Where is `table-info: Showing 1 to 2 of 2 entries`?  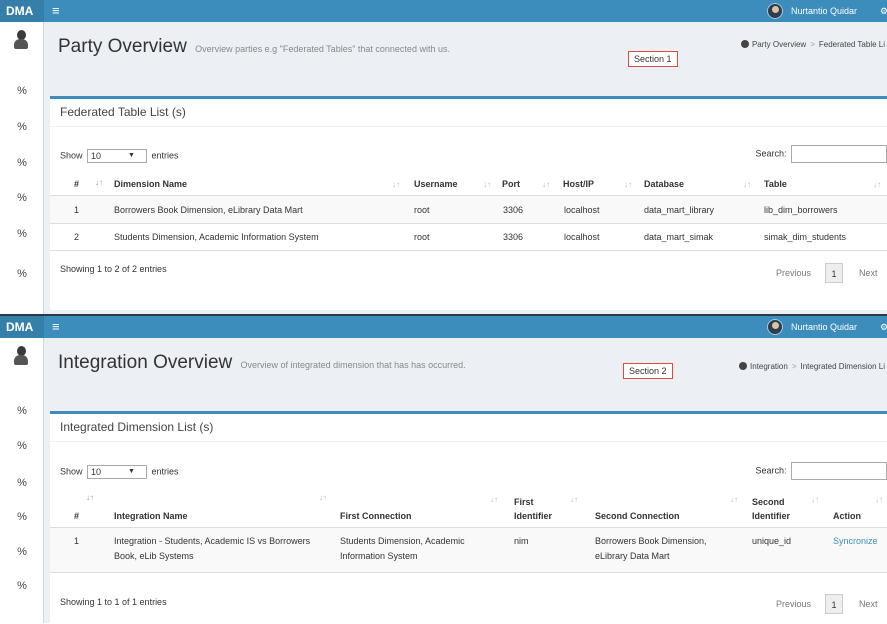
table-info: Showing 1 to 2 of 2 entries is located at coordinates (113, 269).